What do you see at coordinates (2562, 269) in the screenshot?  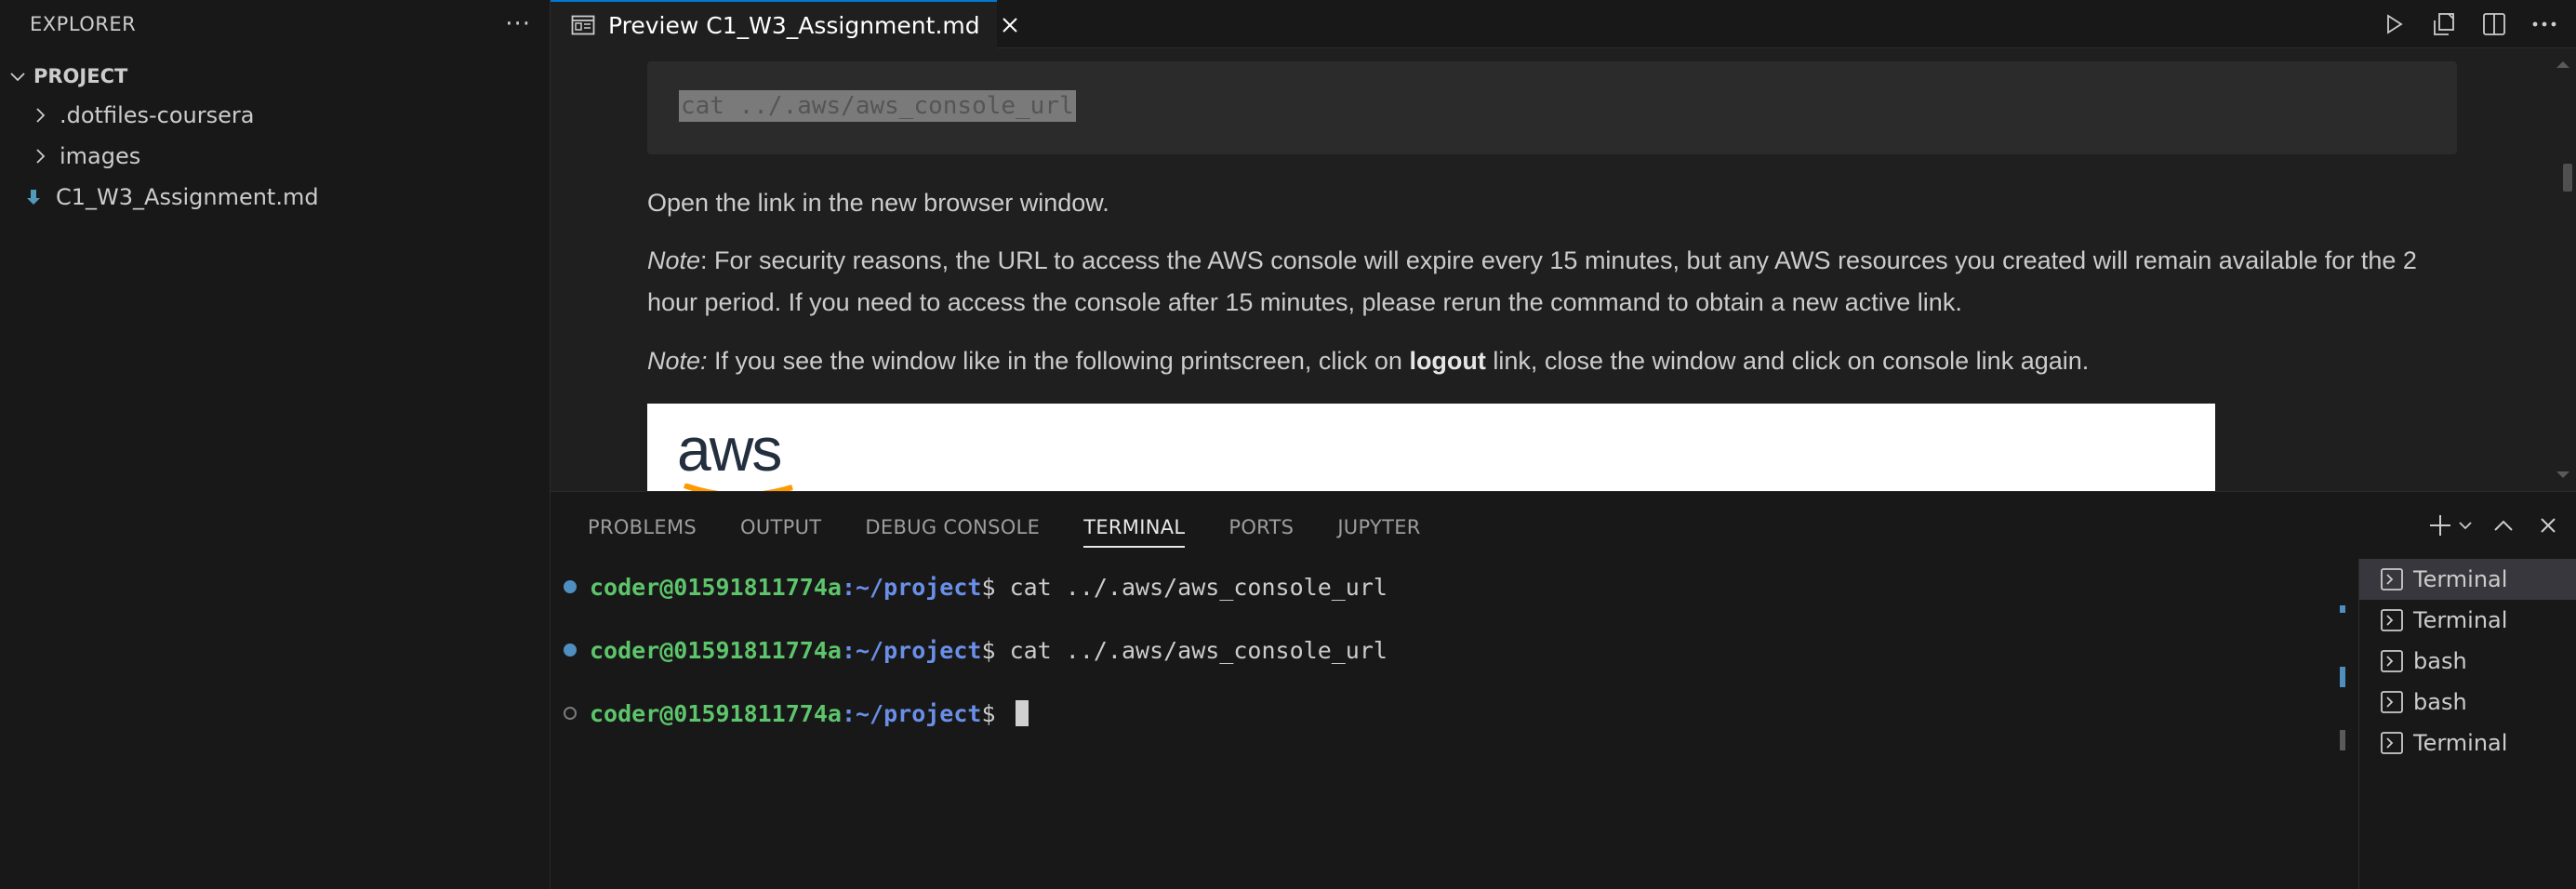 I see `preview-scrollbar` at bounding box center [2562, 269].